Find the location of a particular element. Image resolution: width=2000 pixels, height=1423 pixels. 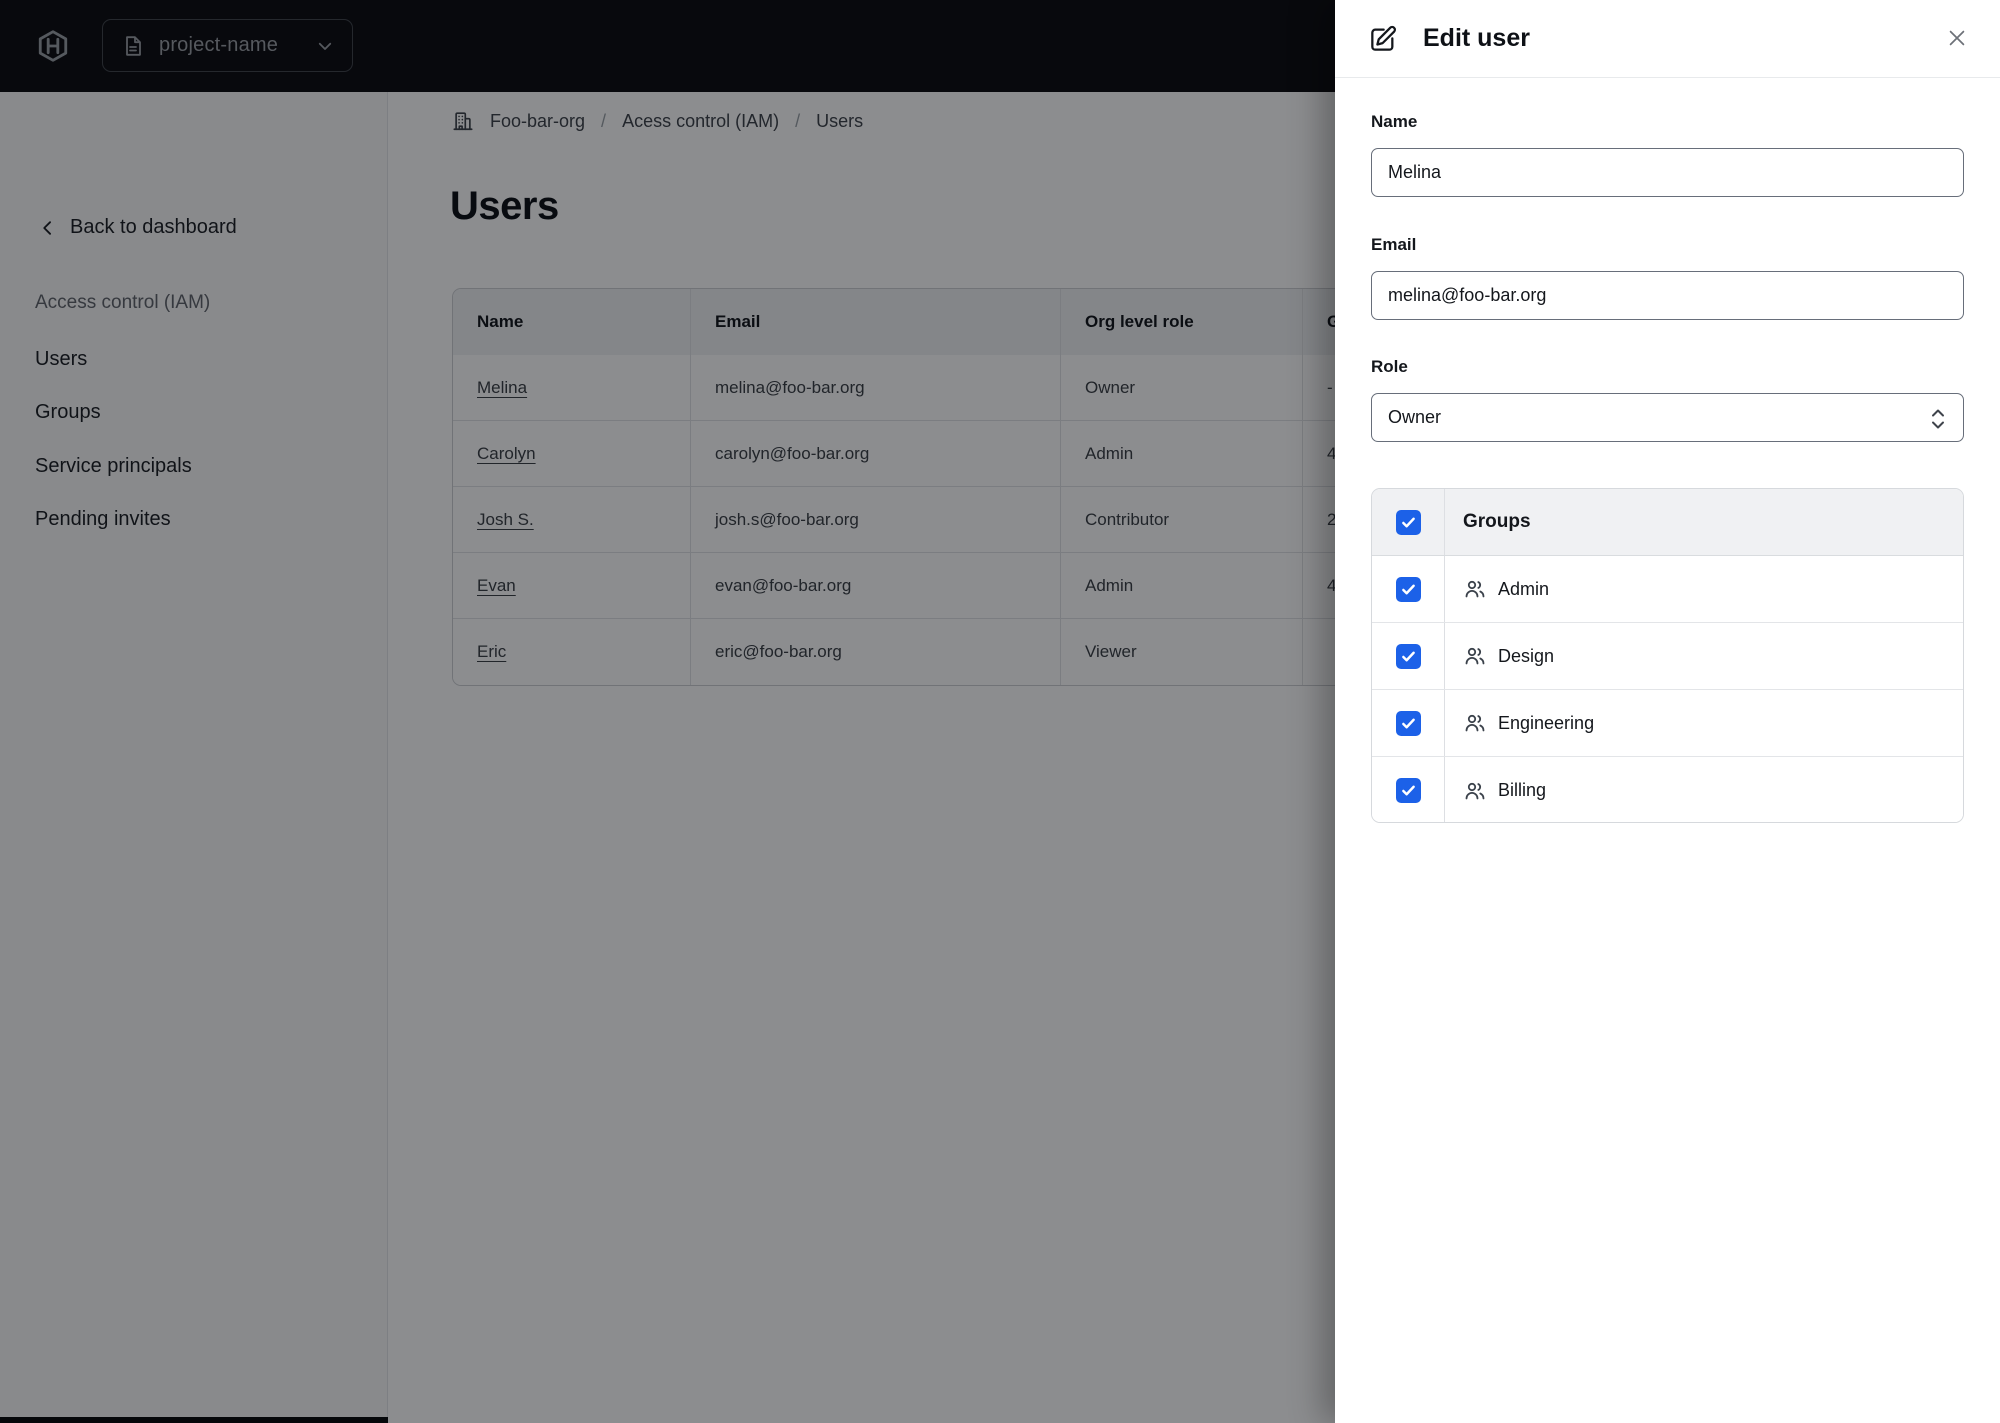

group-row: Design is located at coordinates (1667, 656).